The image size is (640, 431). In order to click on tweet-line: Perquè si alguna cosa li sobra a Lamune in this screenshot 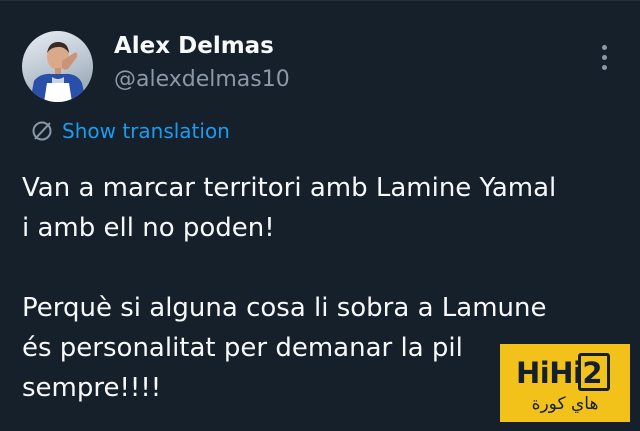, I will do `click(284, 308)`.